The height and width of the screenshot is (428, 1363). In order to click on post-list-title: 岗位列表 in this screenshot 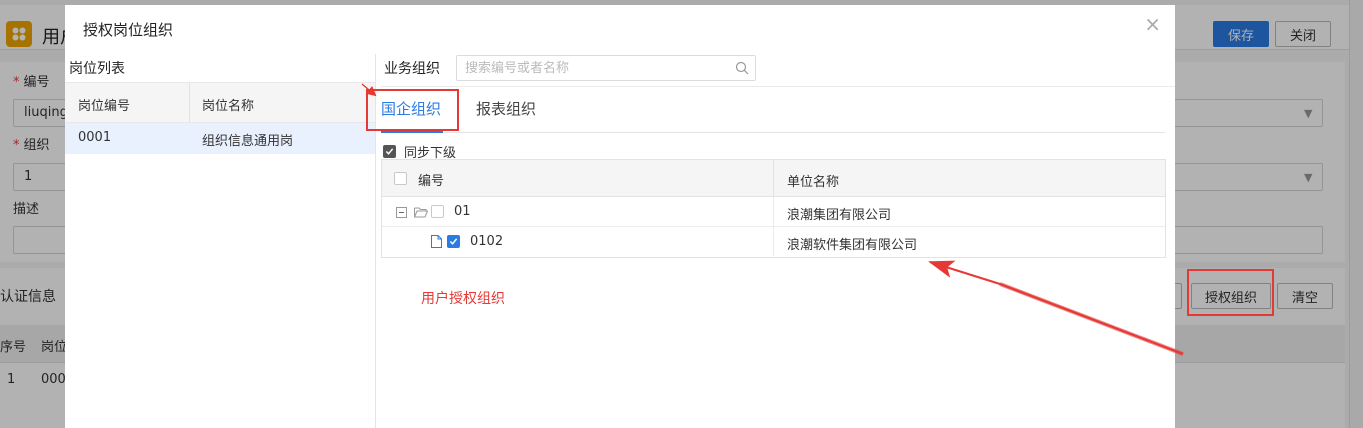, I will do `click(97, 69)`.